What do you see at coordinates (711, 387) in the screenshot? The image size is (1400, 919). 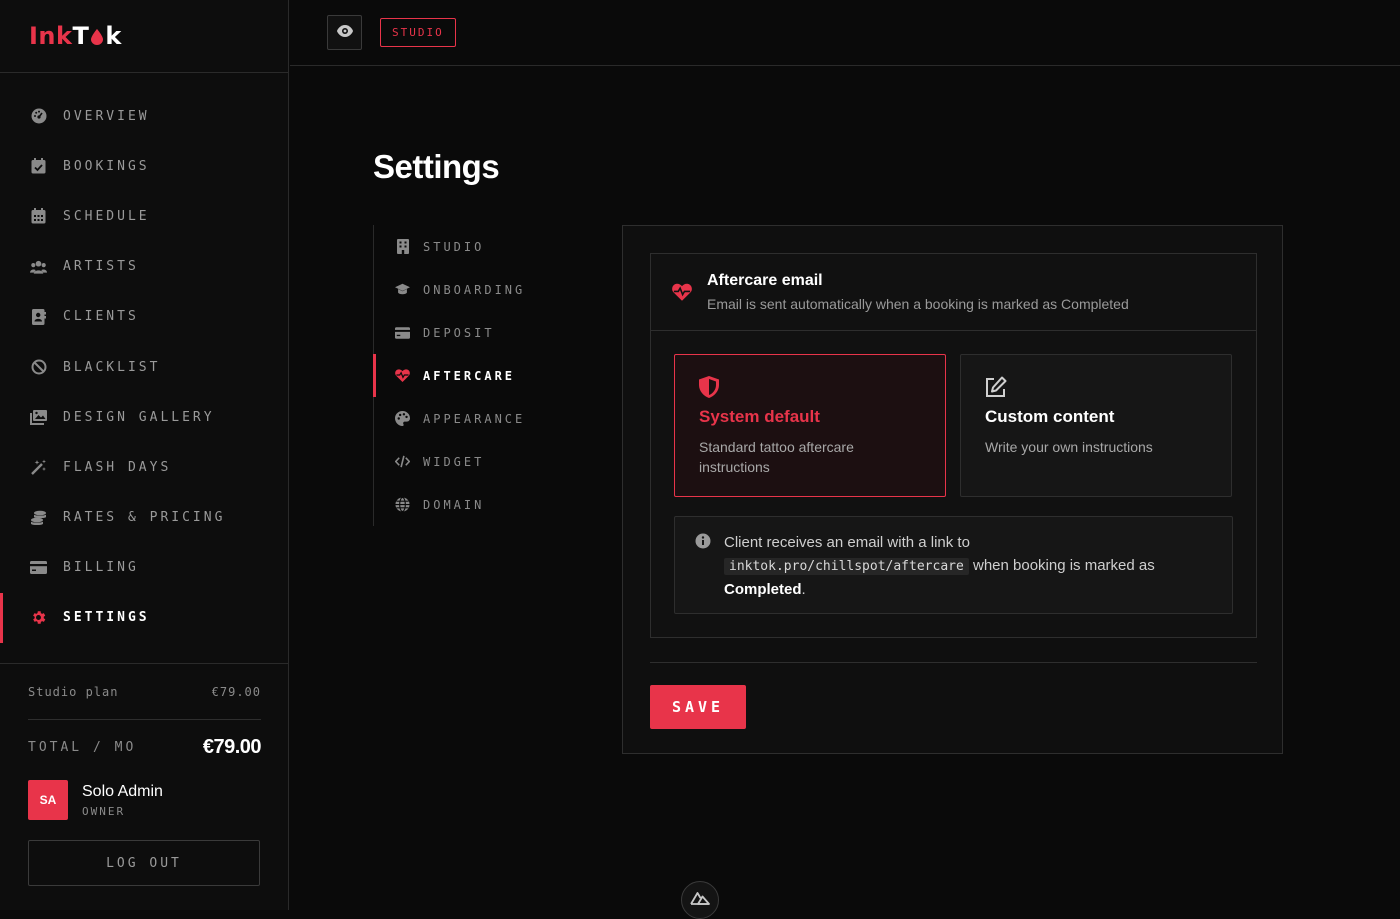 I see `shield-icon` at bounding box center [711, 387].